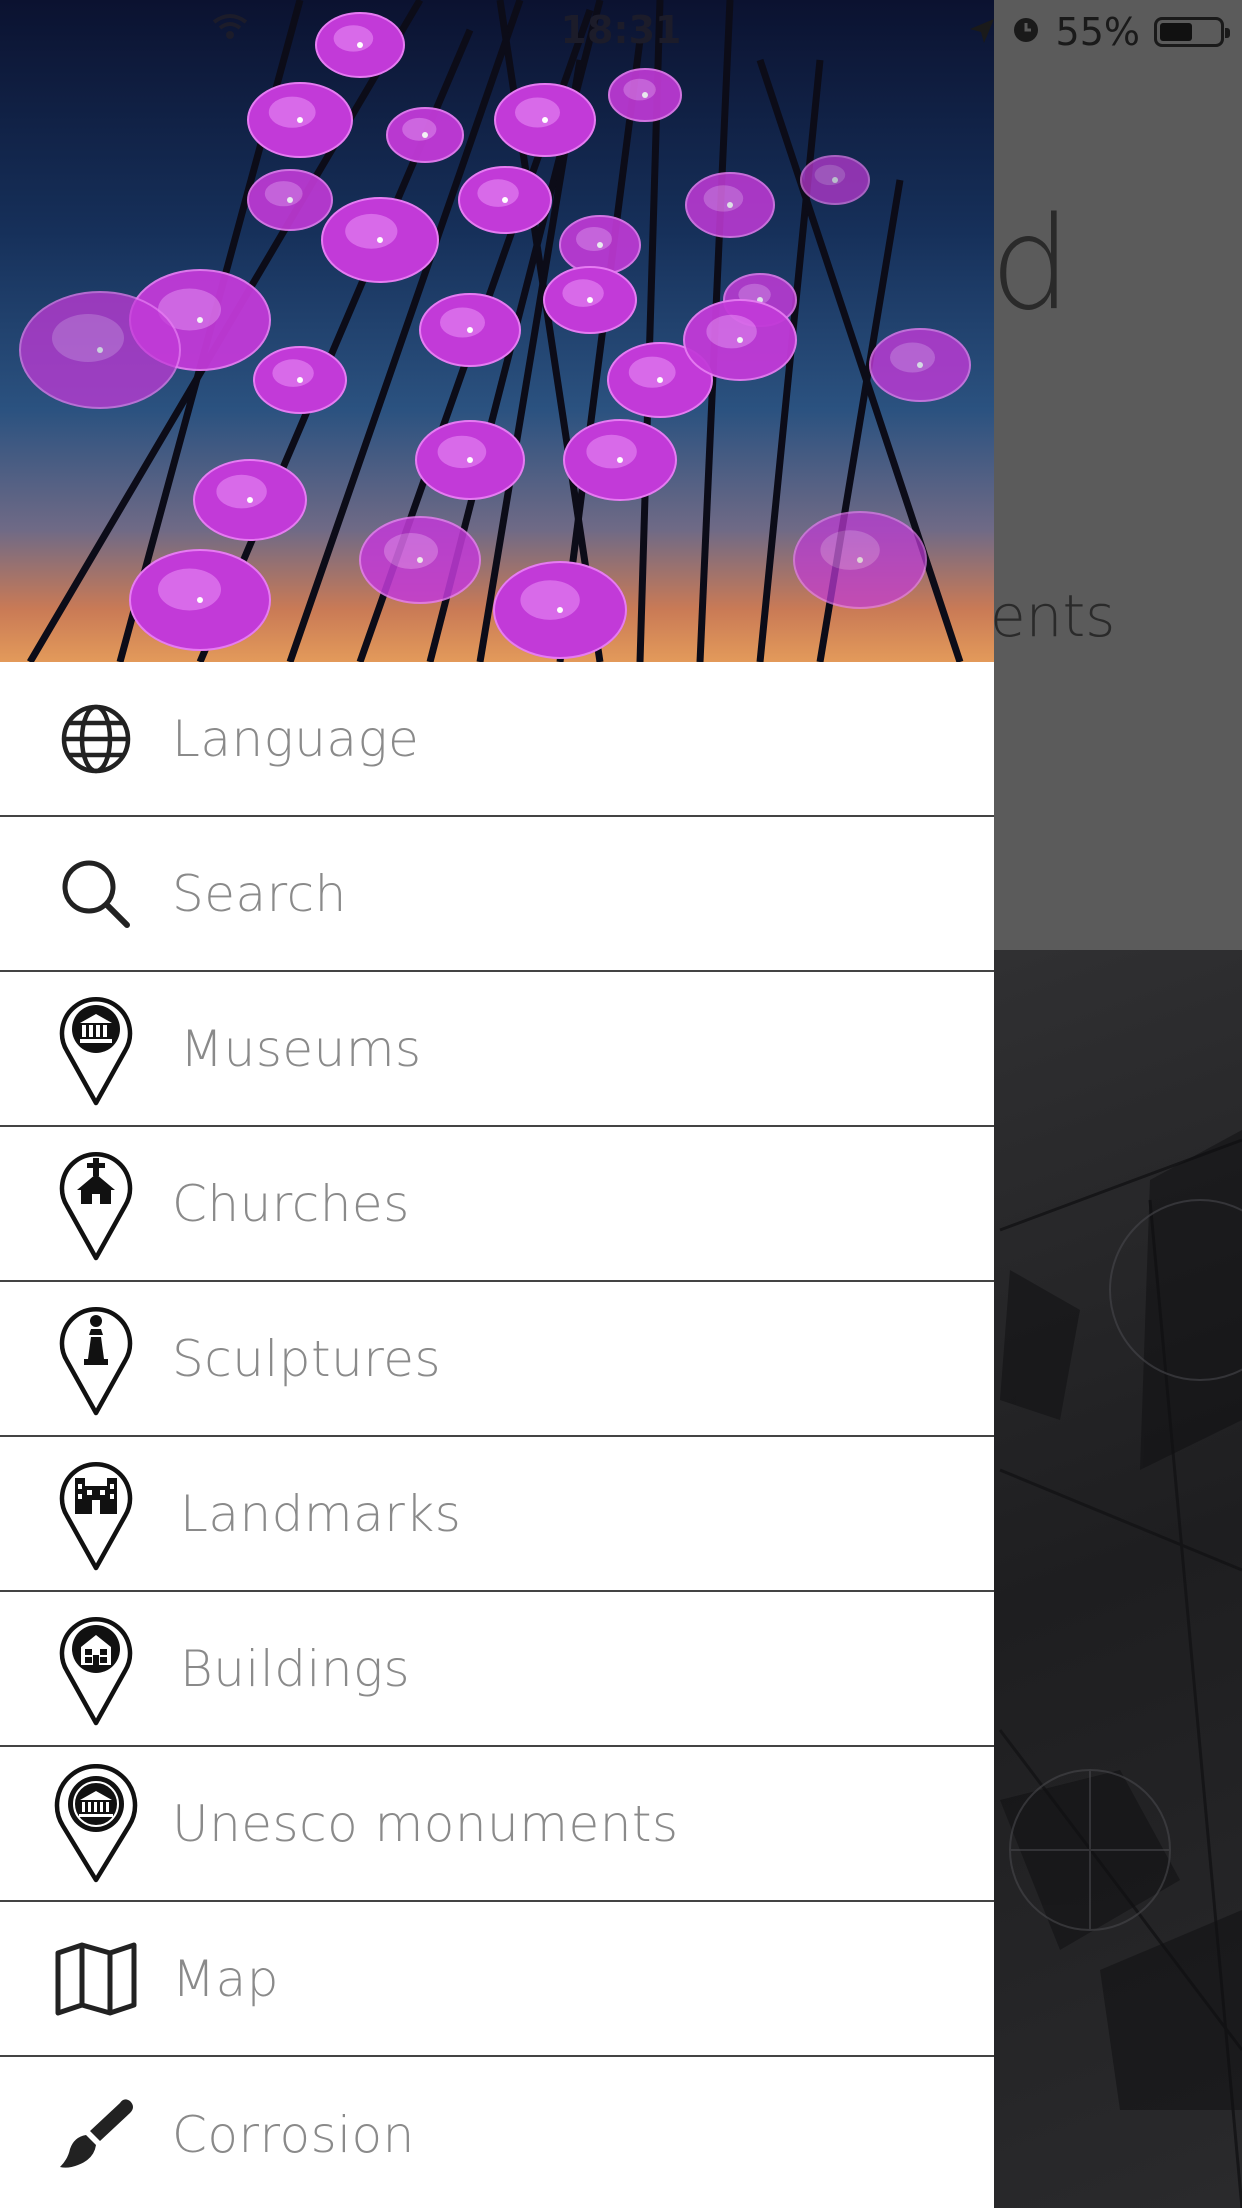 This screenshot has width=1242, height=2208. What do you see at coordinates (497, 1204) in the screenshot?
I see `menu-item-churches: Churches` at bounding box center [497, 1204].